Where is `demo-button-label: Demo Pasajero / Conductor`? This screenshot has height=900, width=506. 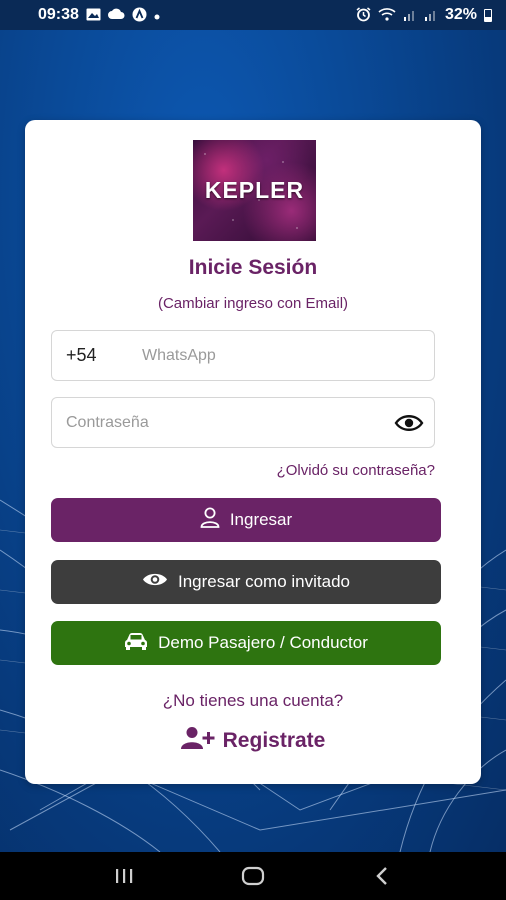 demo-button-label: Demo Pasajero / Conductor is located at coordinates (263, 642).